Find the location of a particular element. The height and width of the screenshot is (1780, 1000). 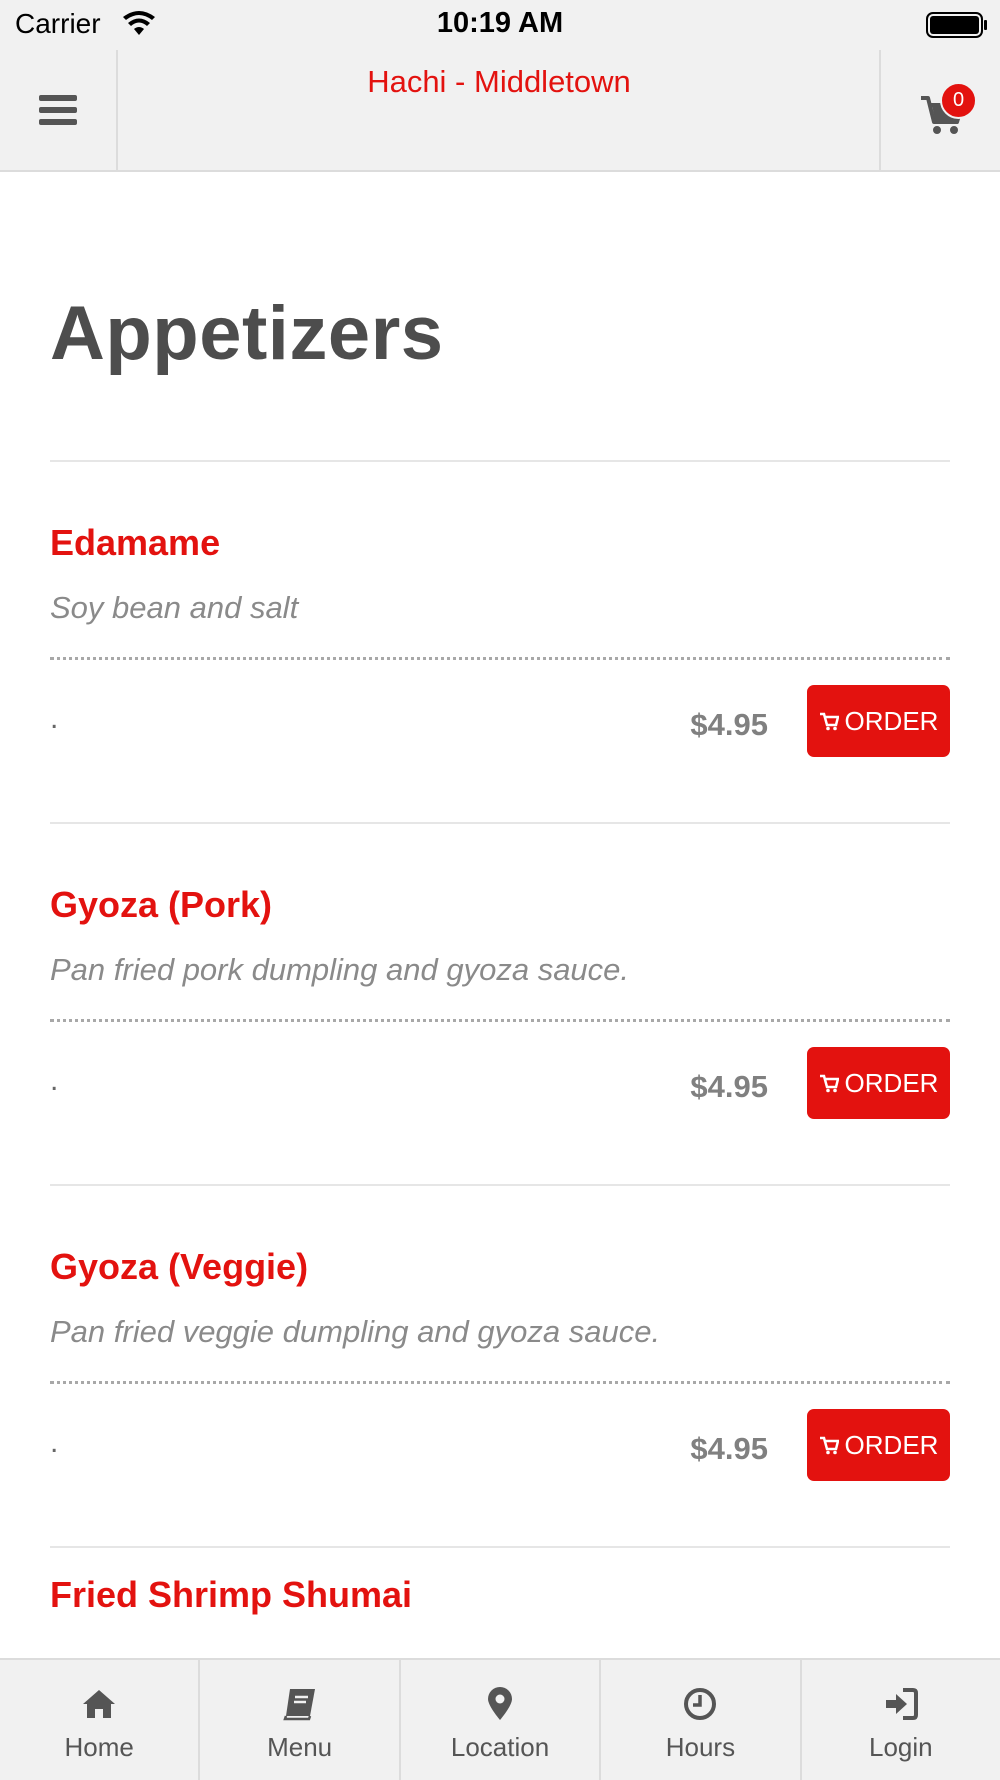

item-name: Edamame is located at coordinates (135, 543).